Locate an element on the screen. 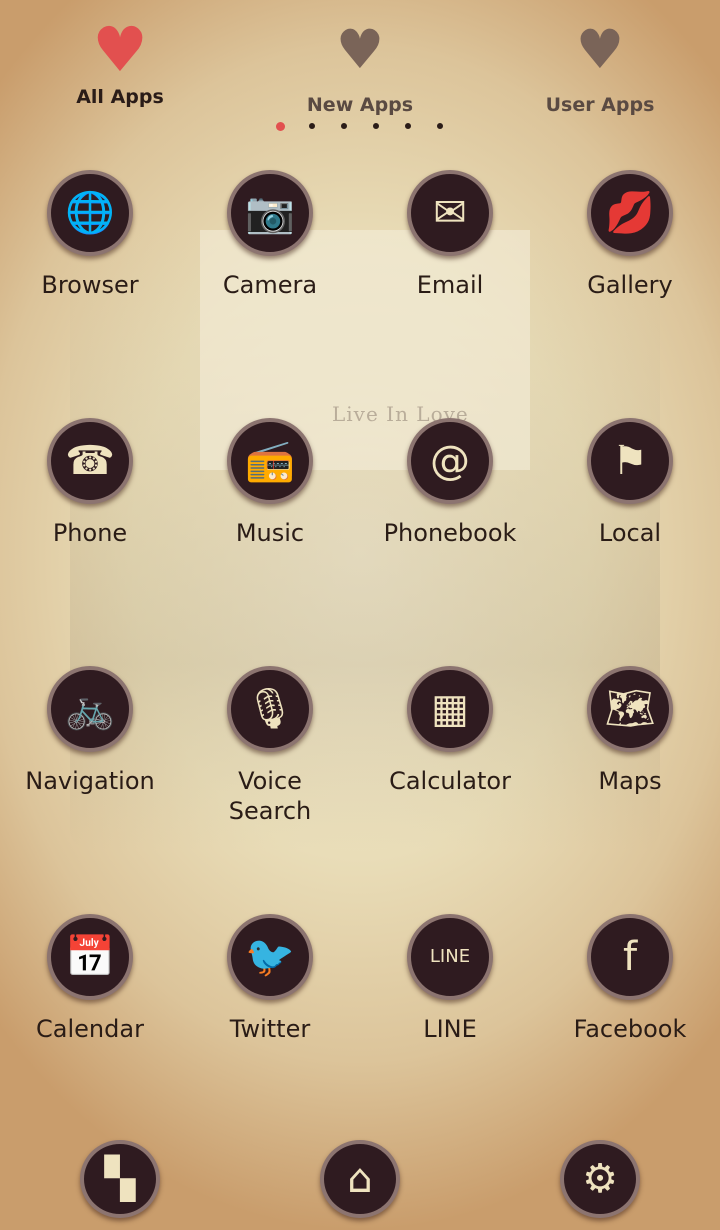  globe-icon: 🌐 is located at coordinates (90, 213).